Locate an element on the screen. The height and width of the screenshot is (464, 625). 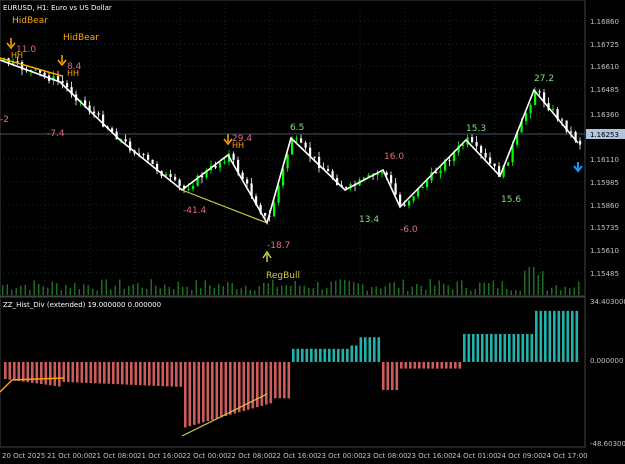
time-tick: 24 Oct 01:00 is located at coordinates (475, 456).